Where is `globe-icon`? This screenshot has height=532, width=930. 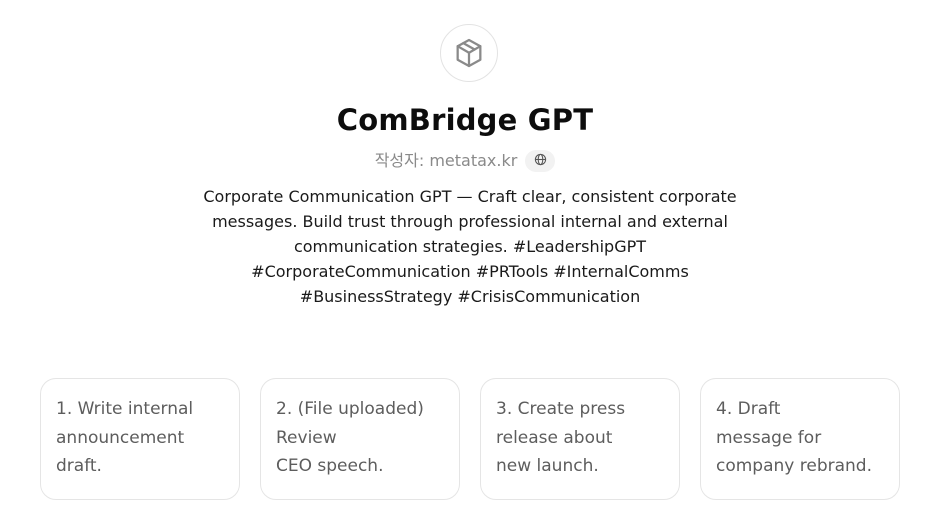
globe-icon is located at coordinates (540, 161).